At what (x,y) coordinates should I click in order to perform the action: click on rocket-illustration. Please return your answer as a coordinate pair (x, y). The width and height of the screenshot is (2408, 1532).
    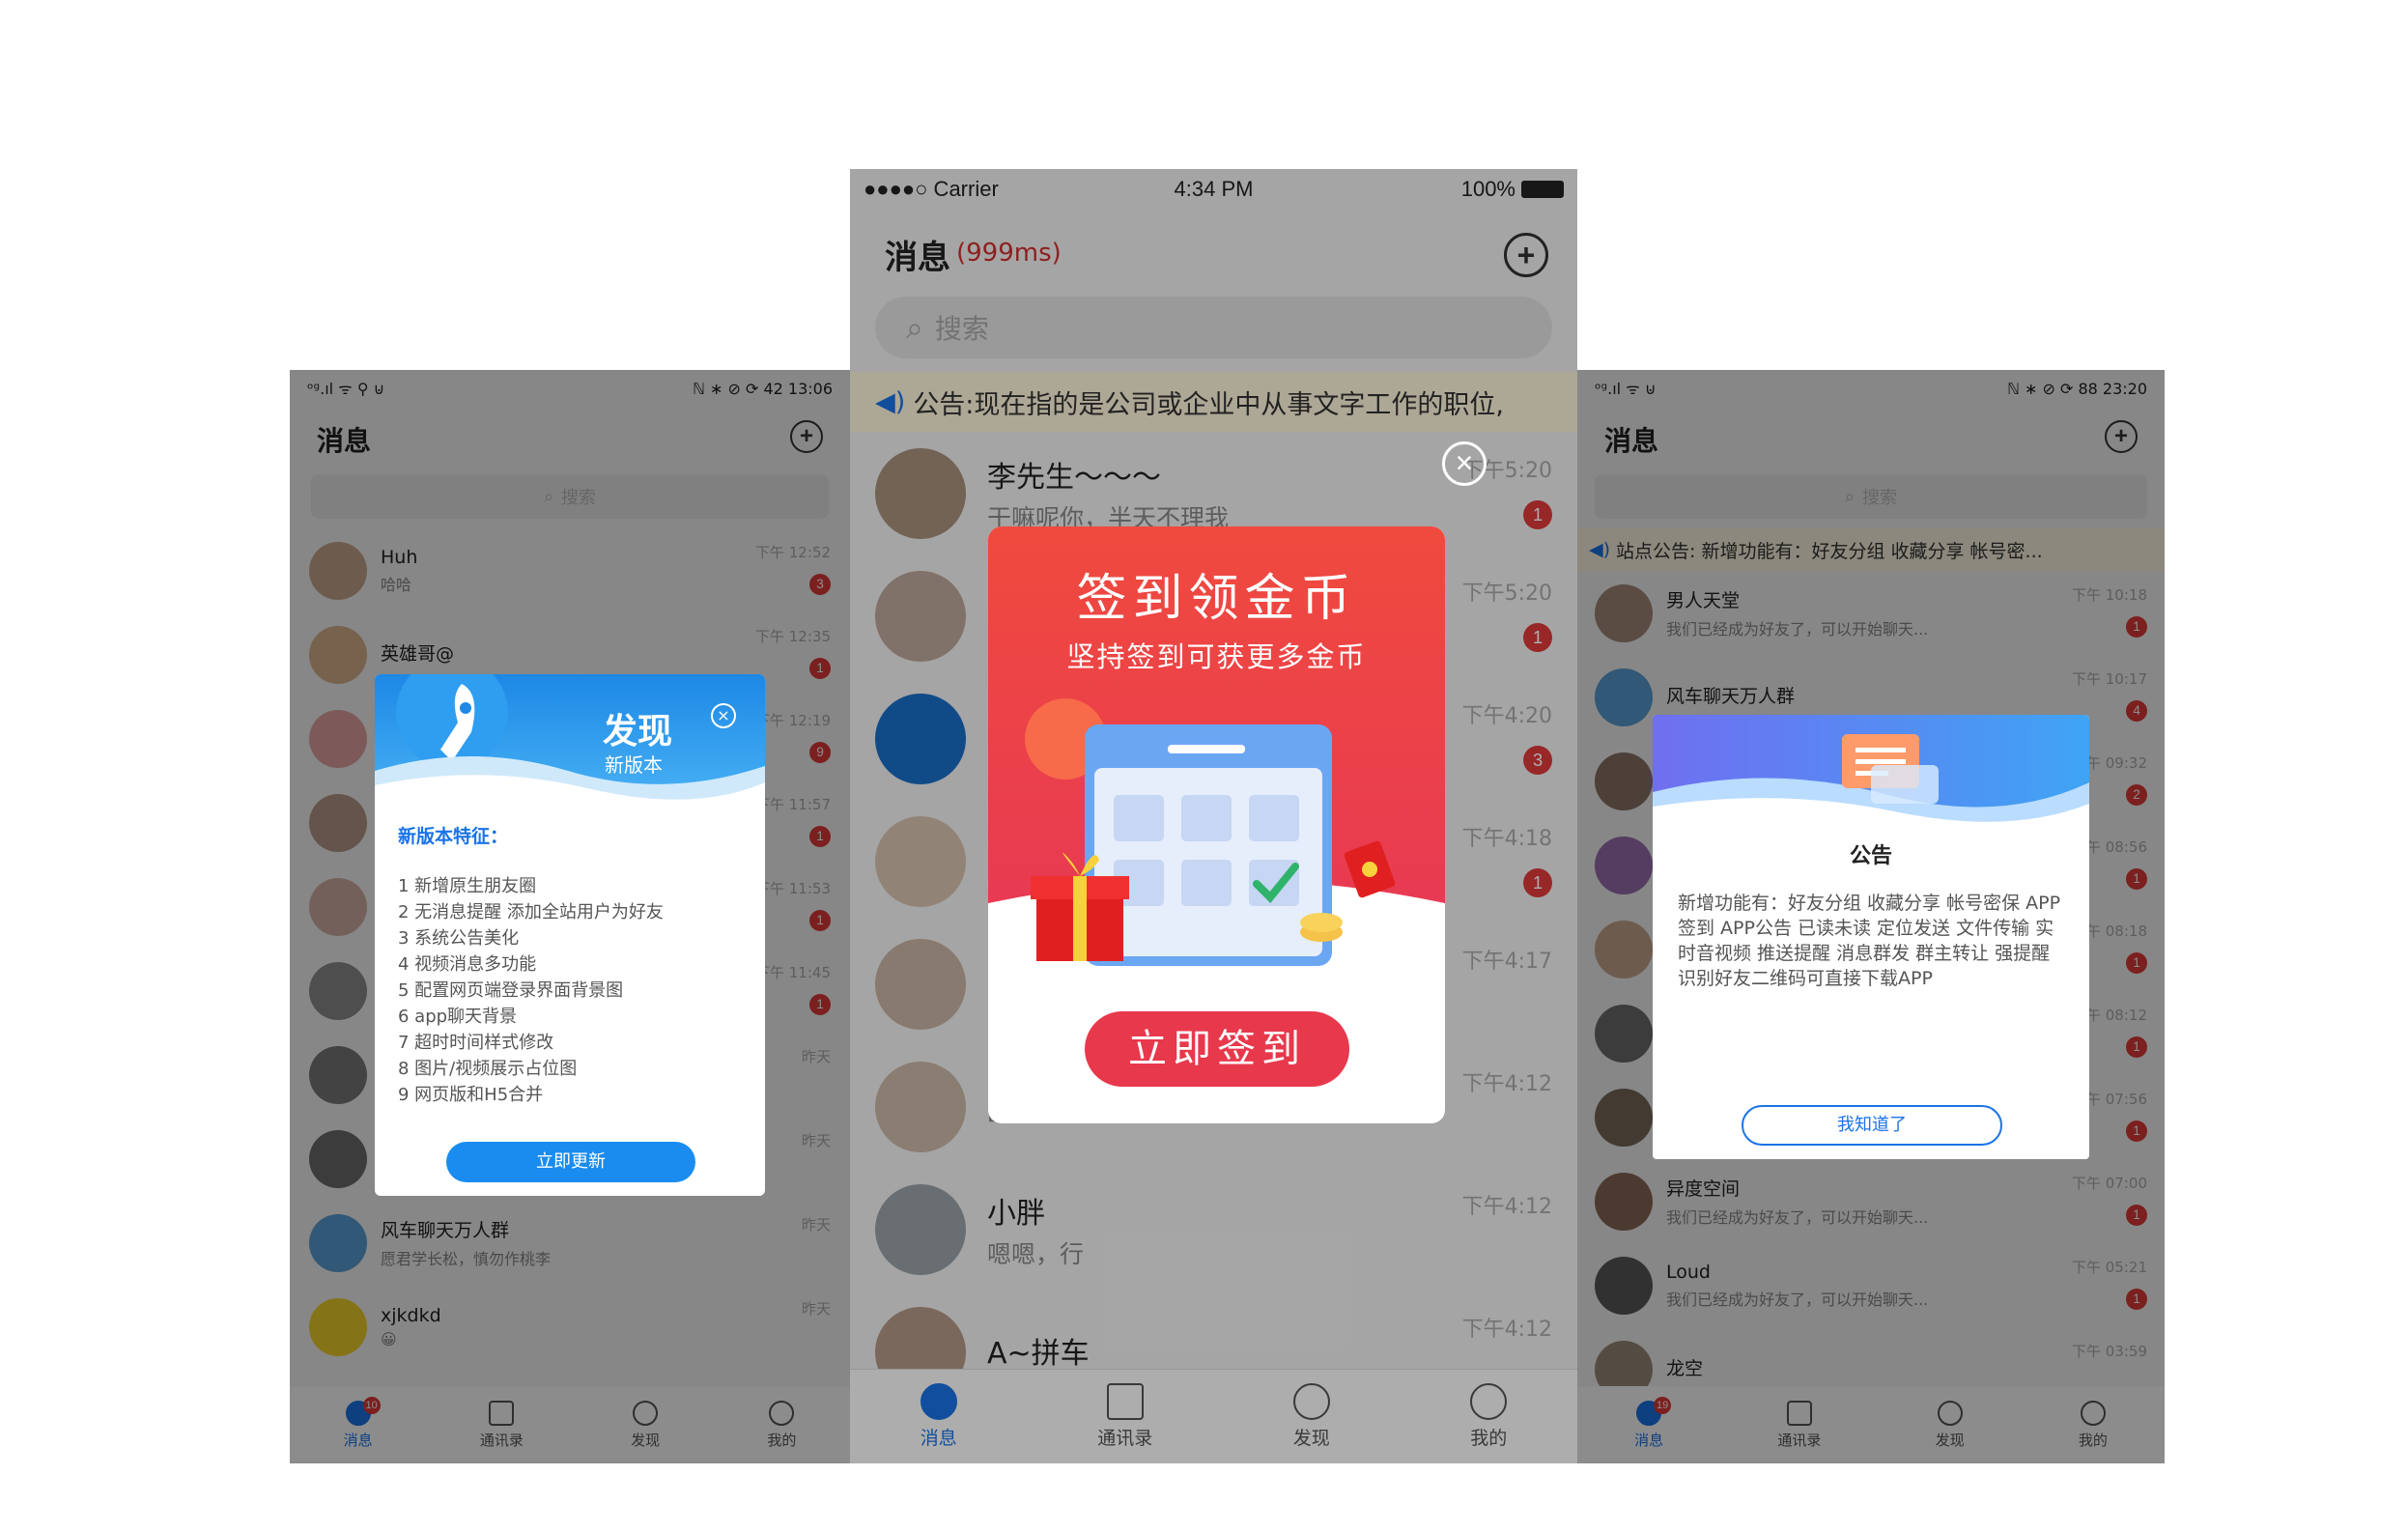
    Looking at the image, I should click on (570, 739).